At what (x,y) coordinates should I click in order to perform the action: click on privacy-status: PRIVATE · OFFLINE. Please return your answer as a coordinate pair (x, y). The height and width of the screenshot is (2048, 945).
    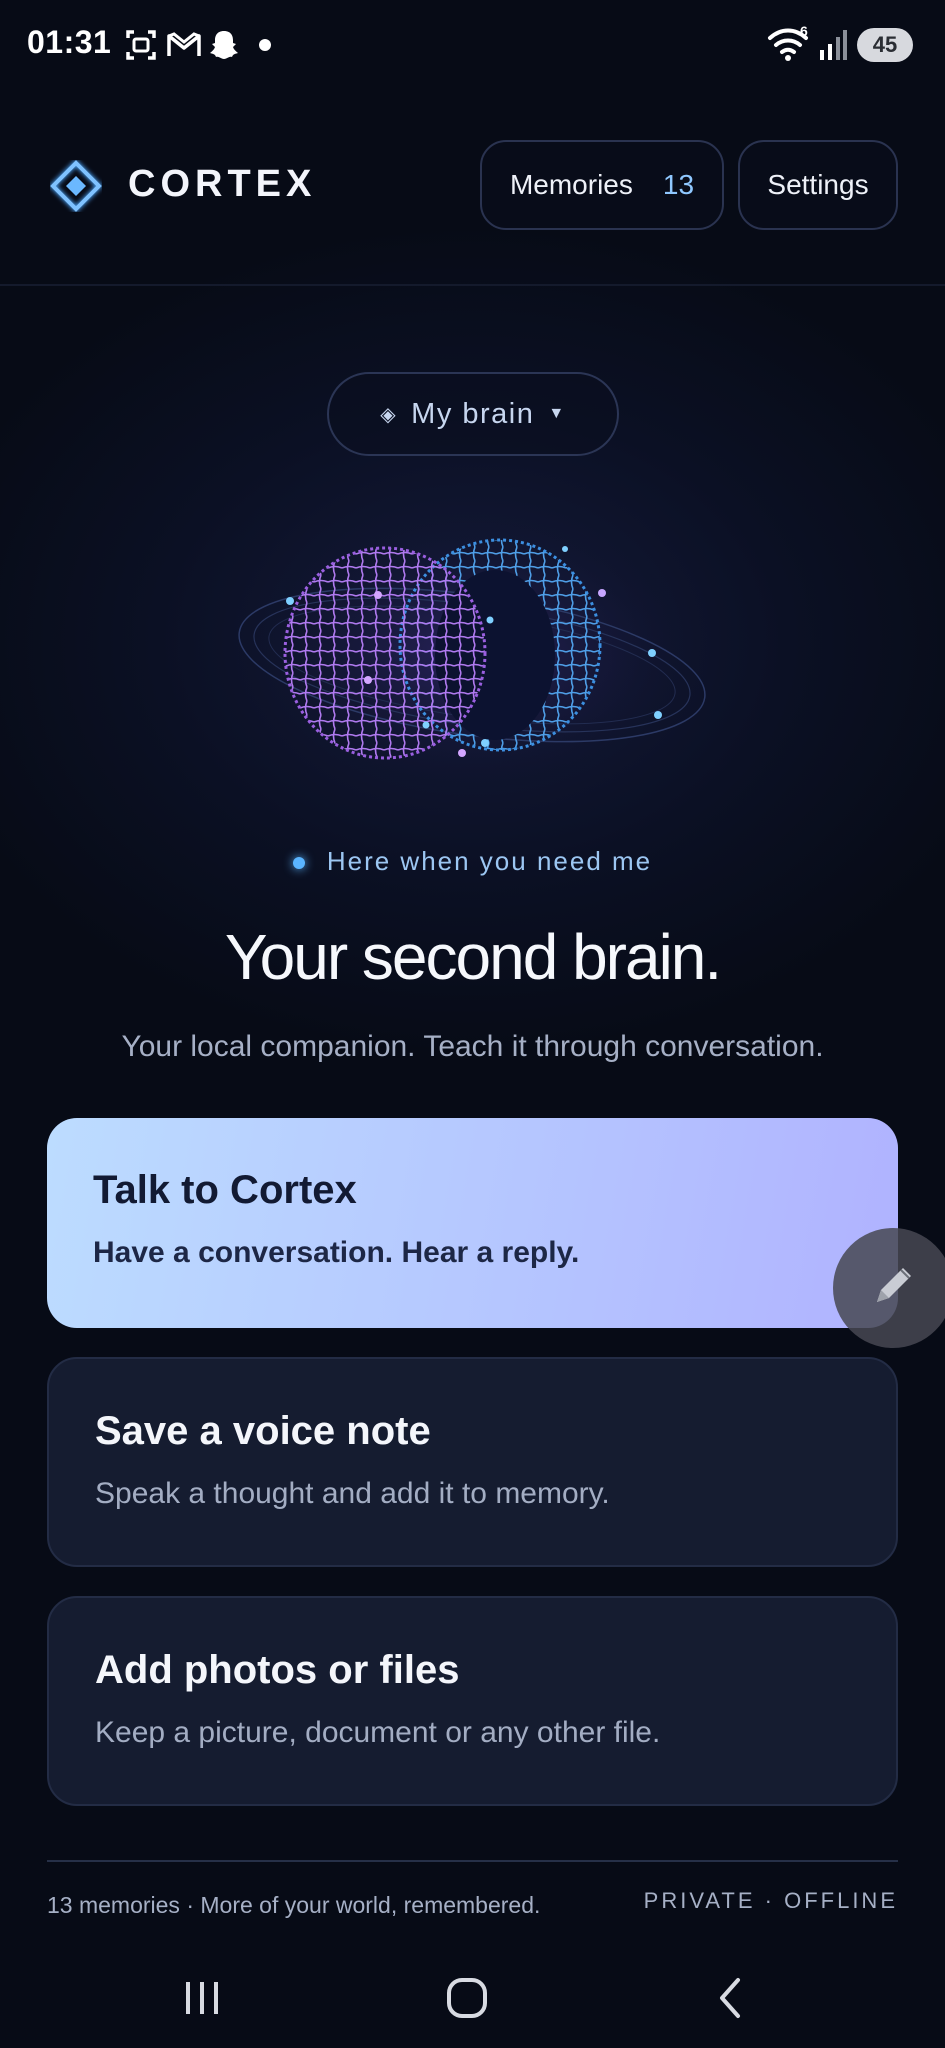
    Looking at the image, I should click on (770, 1900).